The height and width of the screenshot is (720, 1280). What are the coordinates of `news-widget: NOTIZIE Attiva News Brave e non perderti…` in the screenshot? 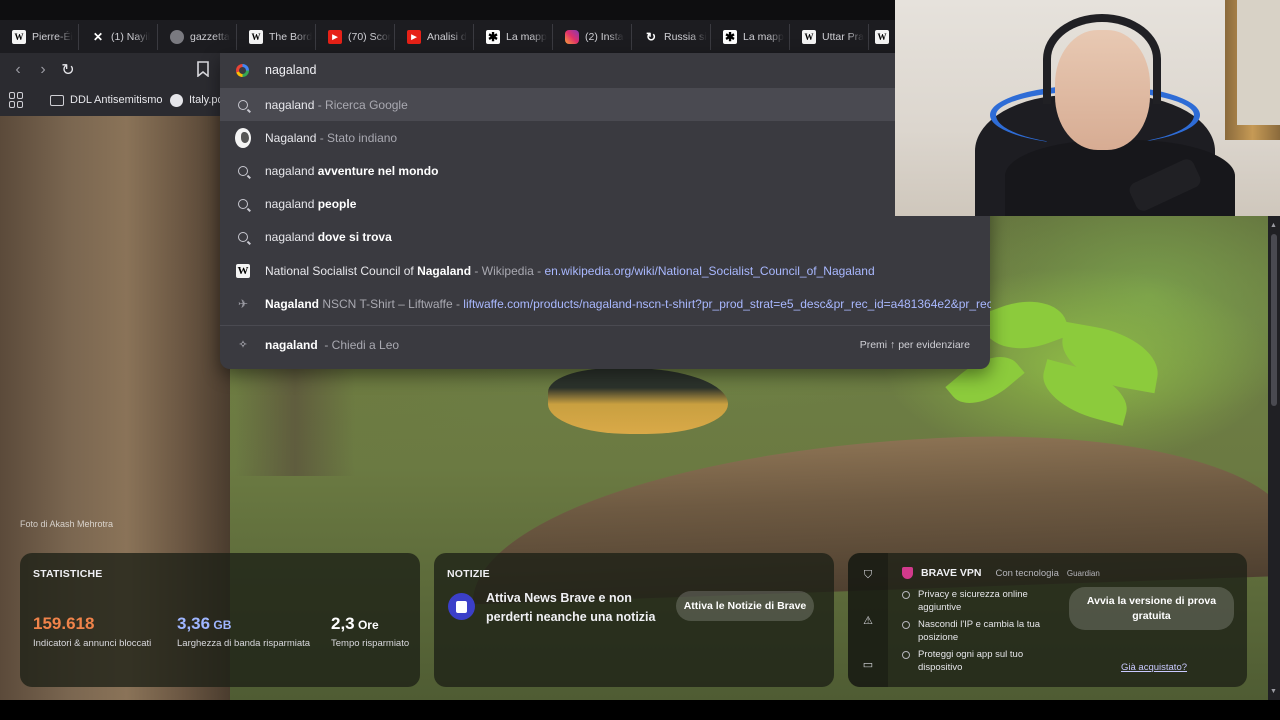 It's located at (634, 620).